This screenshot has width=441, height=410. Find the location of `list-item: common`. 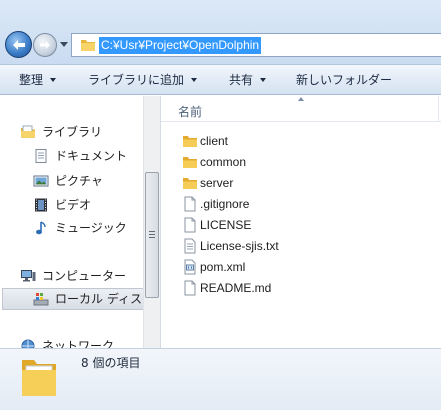

list-item: common is located at coordinates (302, 162).